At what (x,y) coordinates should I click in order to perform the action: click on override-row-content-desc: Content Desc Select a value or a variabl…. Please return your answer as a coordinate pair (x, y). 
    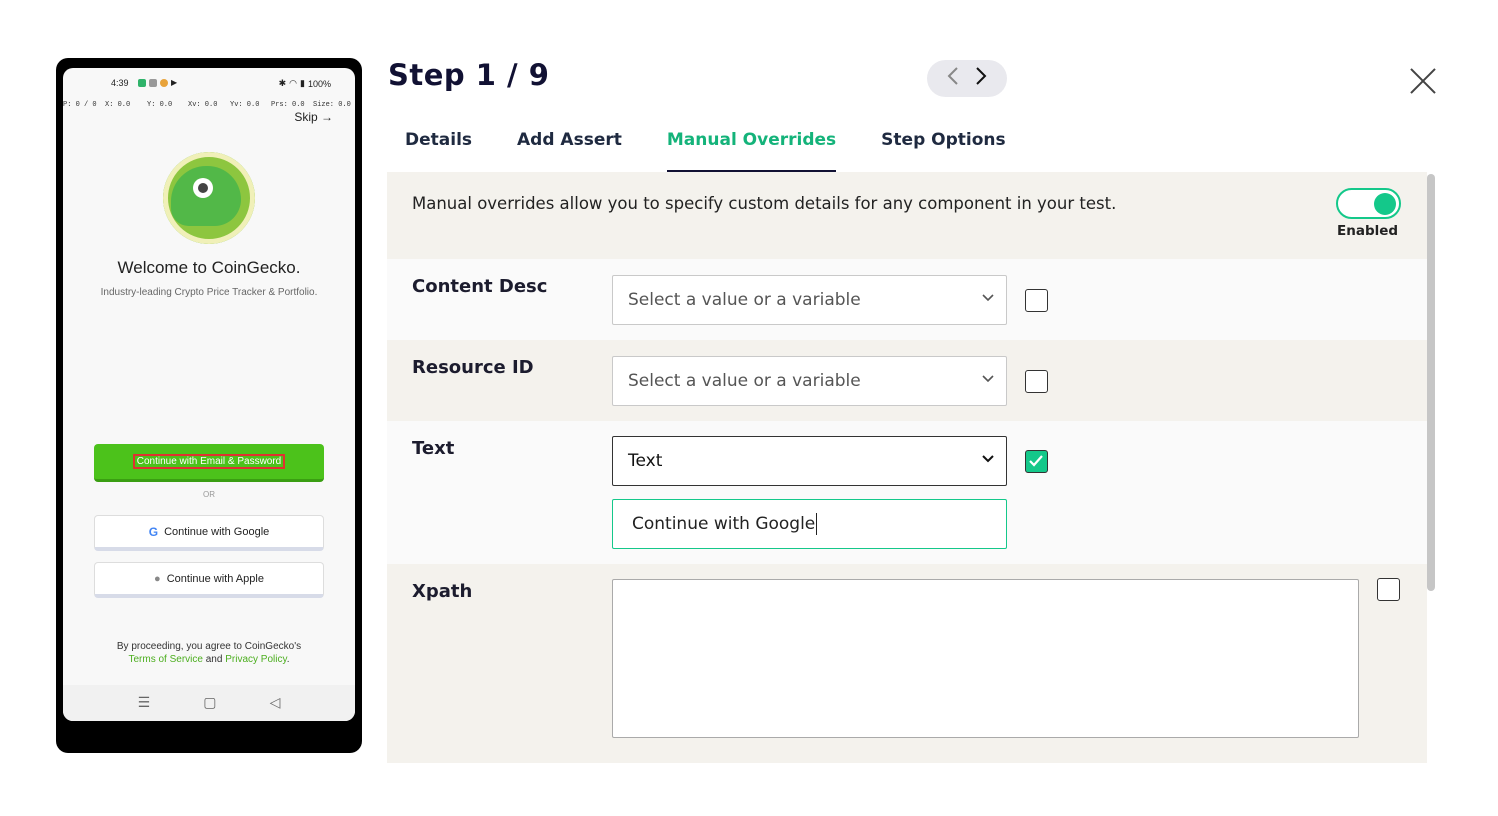
    Looking at the image, I should click on (907, 299).